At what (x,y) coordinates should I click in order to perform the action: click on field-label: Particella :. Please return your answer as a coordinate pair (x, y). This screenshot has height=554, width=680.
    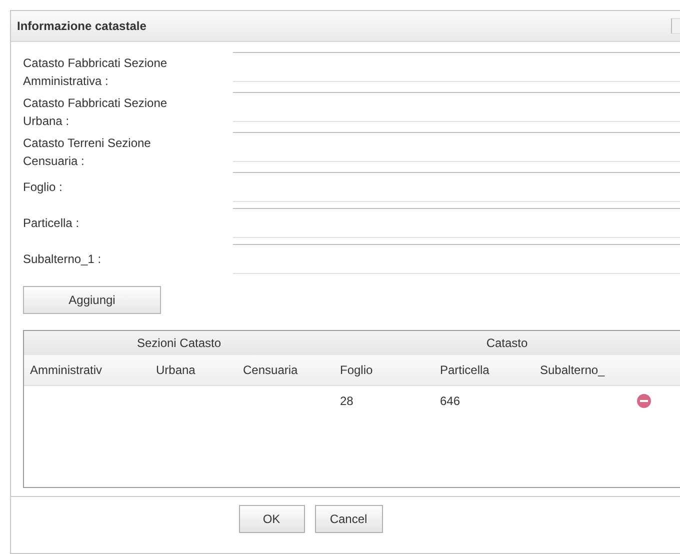
    Looking at the image, I should click on (51, 223).